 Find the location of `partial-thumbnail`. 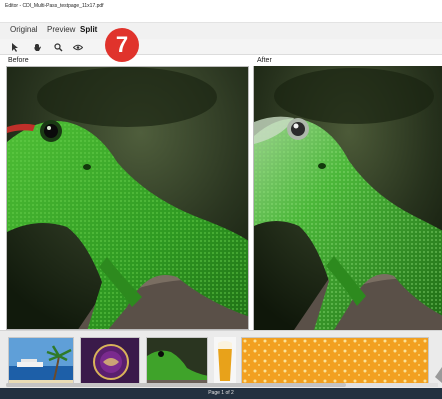

partial-thumbnail is located at coordinates (437, 361).